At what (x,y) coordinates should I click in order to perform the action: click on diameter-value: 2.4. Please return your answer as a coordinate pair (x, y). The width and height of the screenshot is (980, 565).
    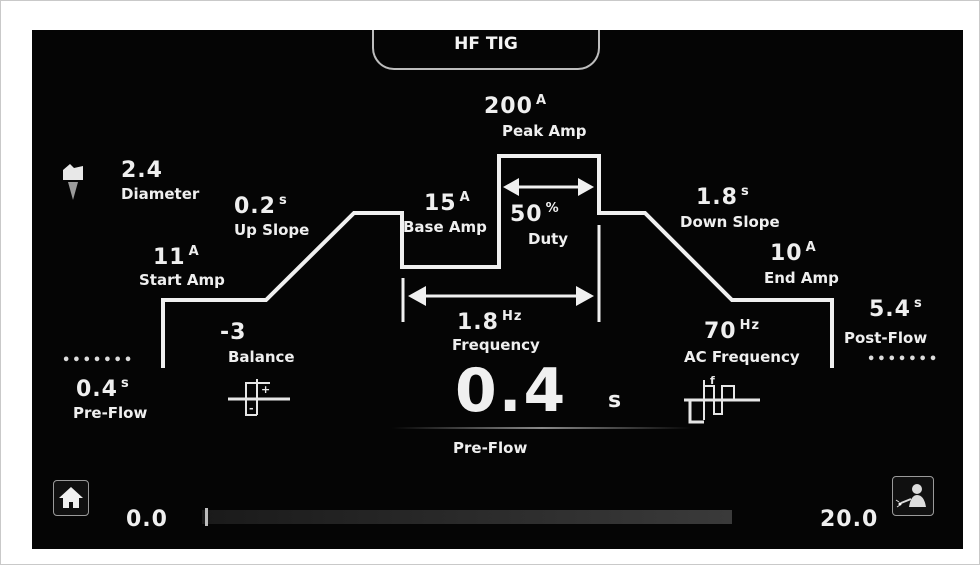
    Looking at the image, I should click on (142, 170).